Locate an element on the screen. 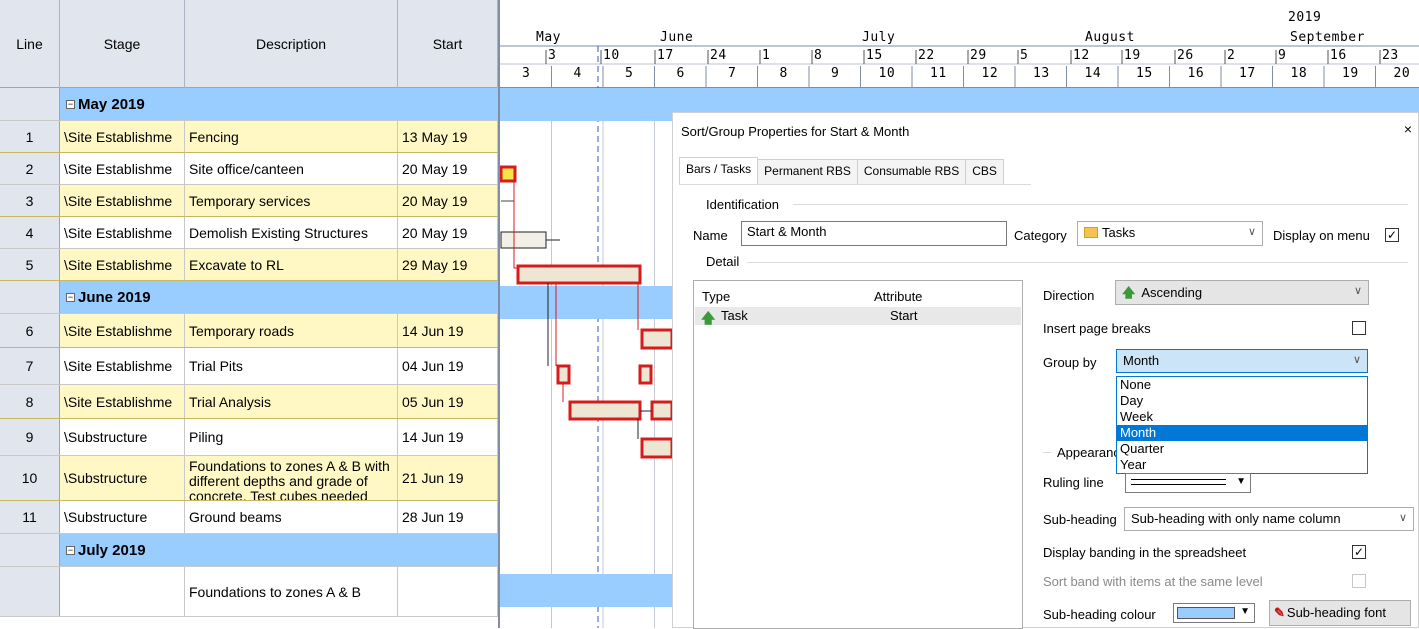  description-cell: Trial Analysis is located at coordinates (291, 401).